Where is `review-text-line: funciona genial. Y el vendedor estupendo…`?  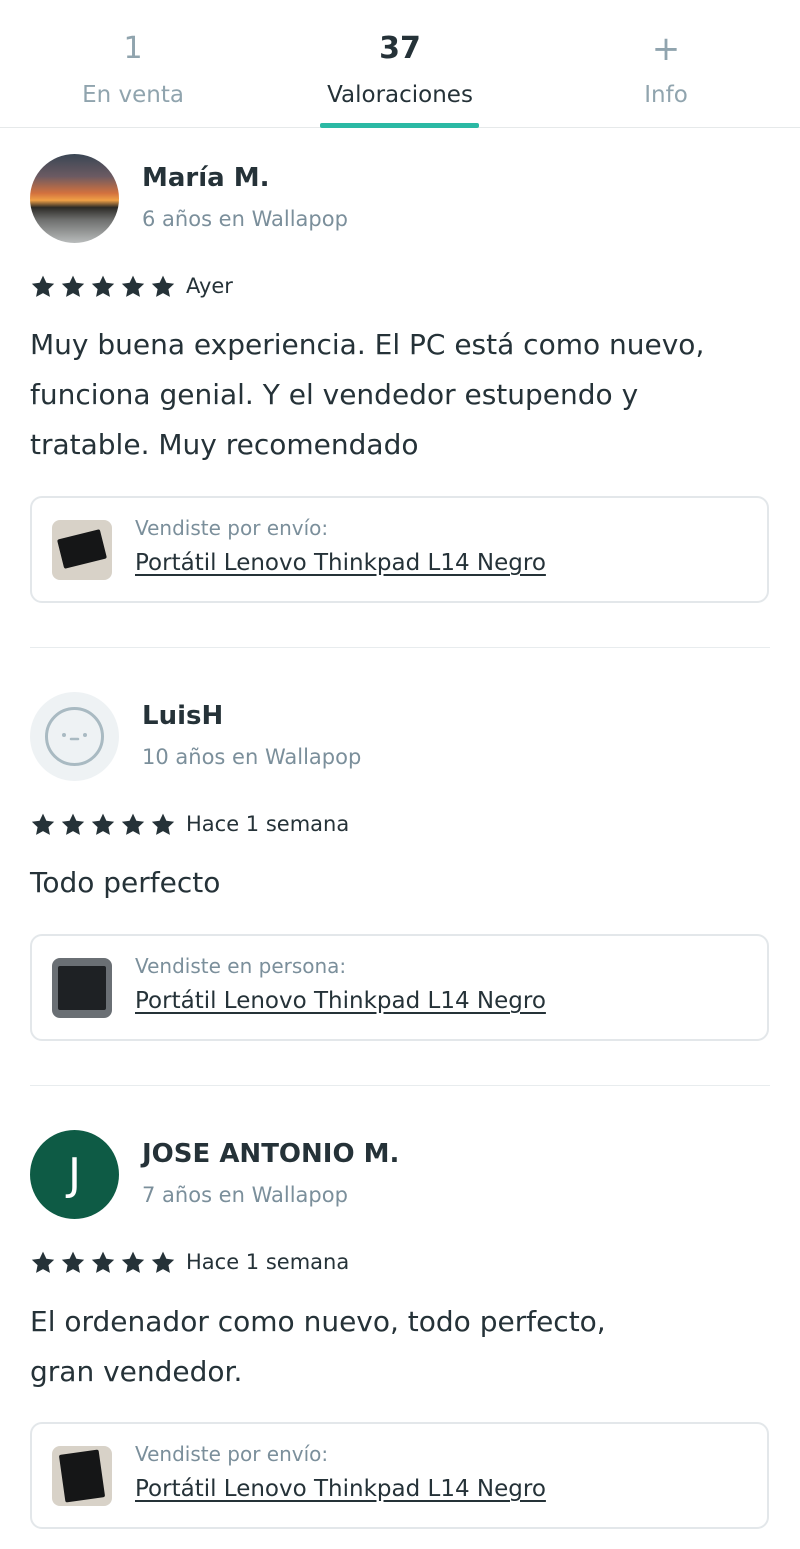
review-text-line: funciona genial. Y el vendedor estupendo… is located at coordinates (334, 394).